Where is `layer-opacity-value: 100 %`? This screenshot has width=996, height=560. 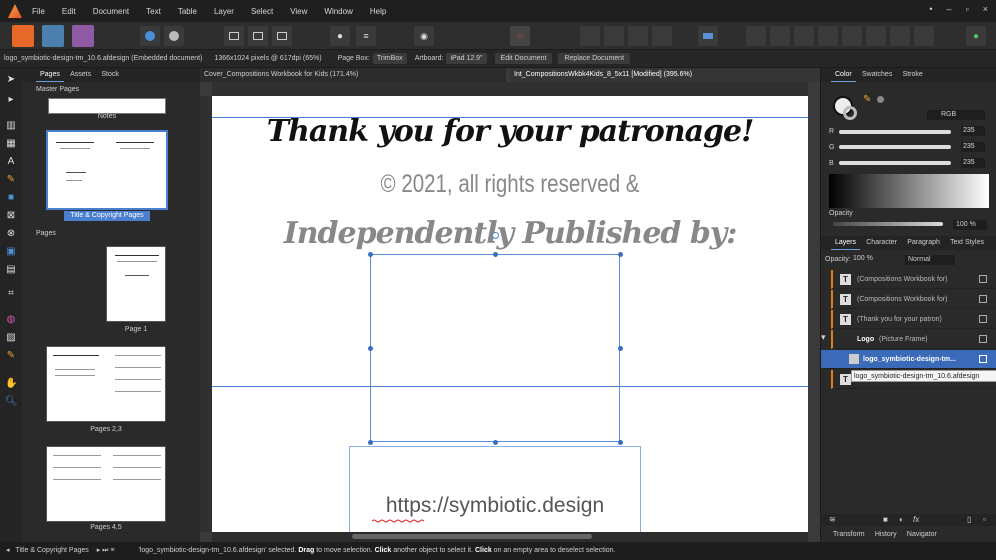
layer-opacity-value: 100 % is located at coordinates (863, 258).